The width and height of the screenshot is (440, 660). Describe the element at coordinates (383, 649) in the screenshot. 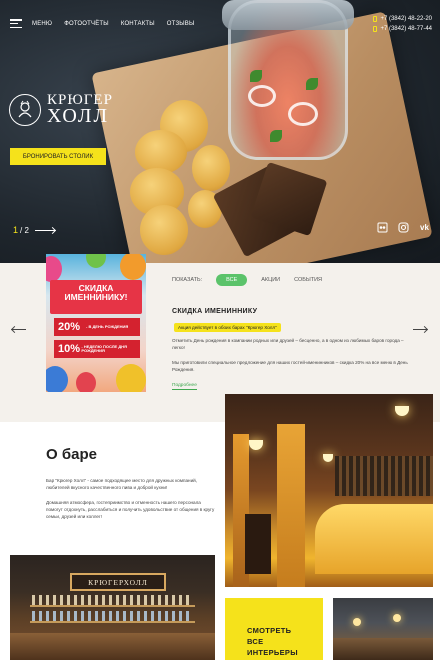

I see `tables` at that location.